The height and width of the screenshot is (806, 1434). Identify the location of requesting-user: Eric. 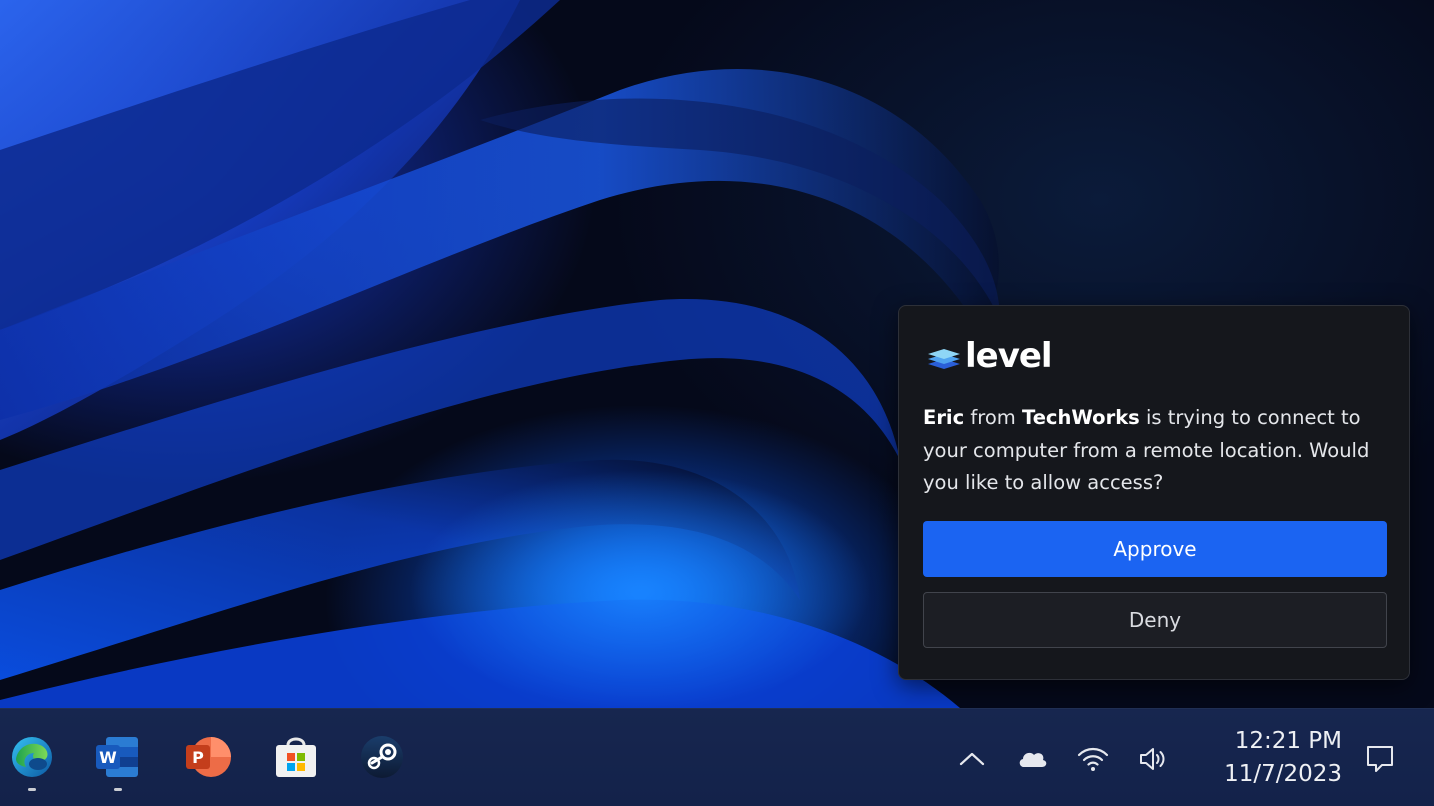
(944, 417).